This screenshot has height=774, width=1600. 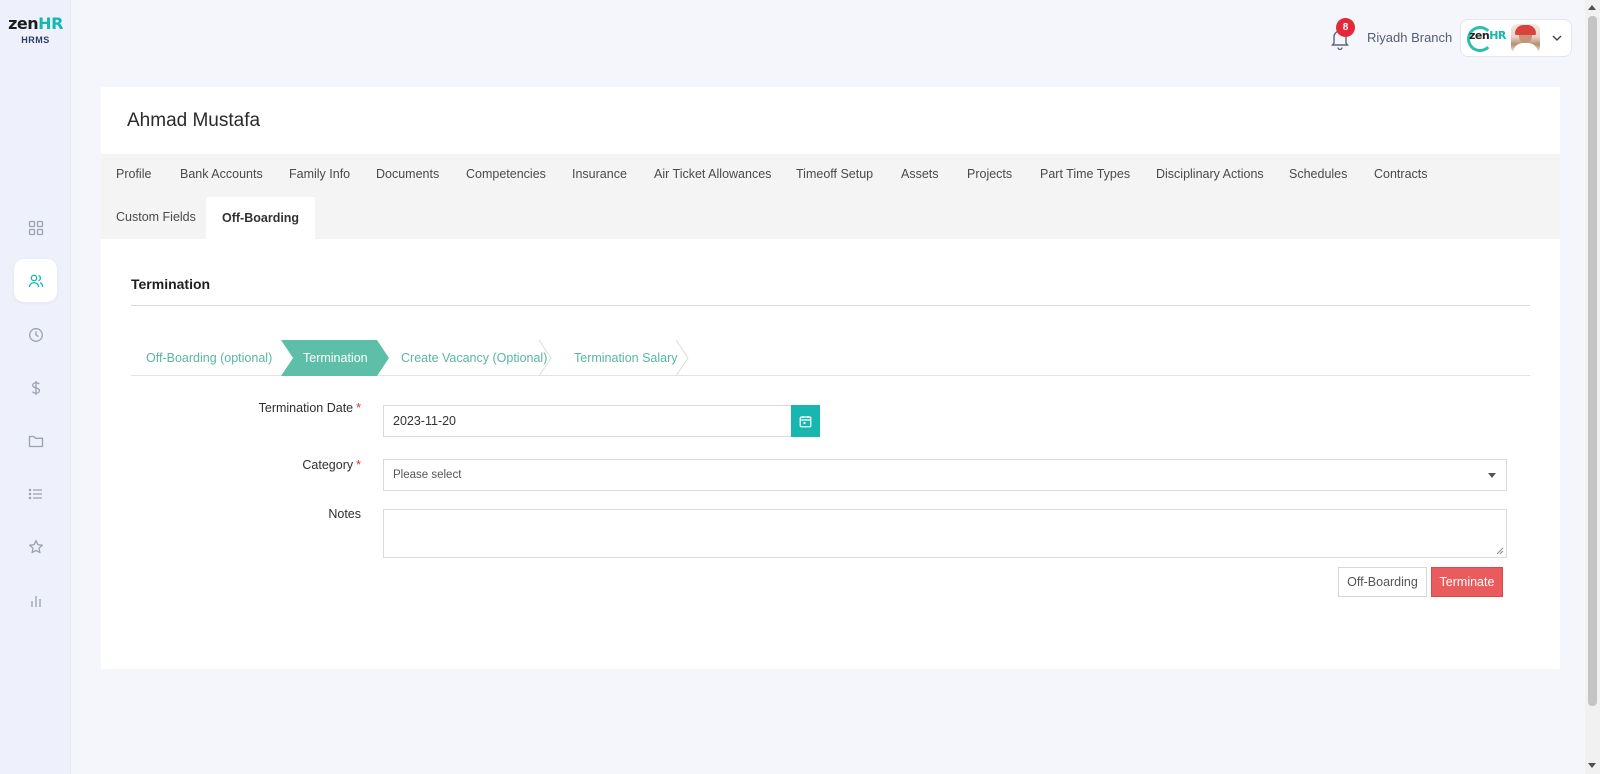 I want to click on bar-chart-icon, so click(x=35, y=601).